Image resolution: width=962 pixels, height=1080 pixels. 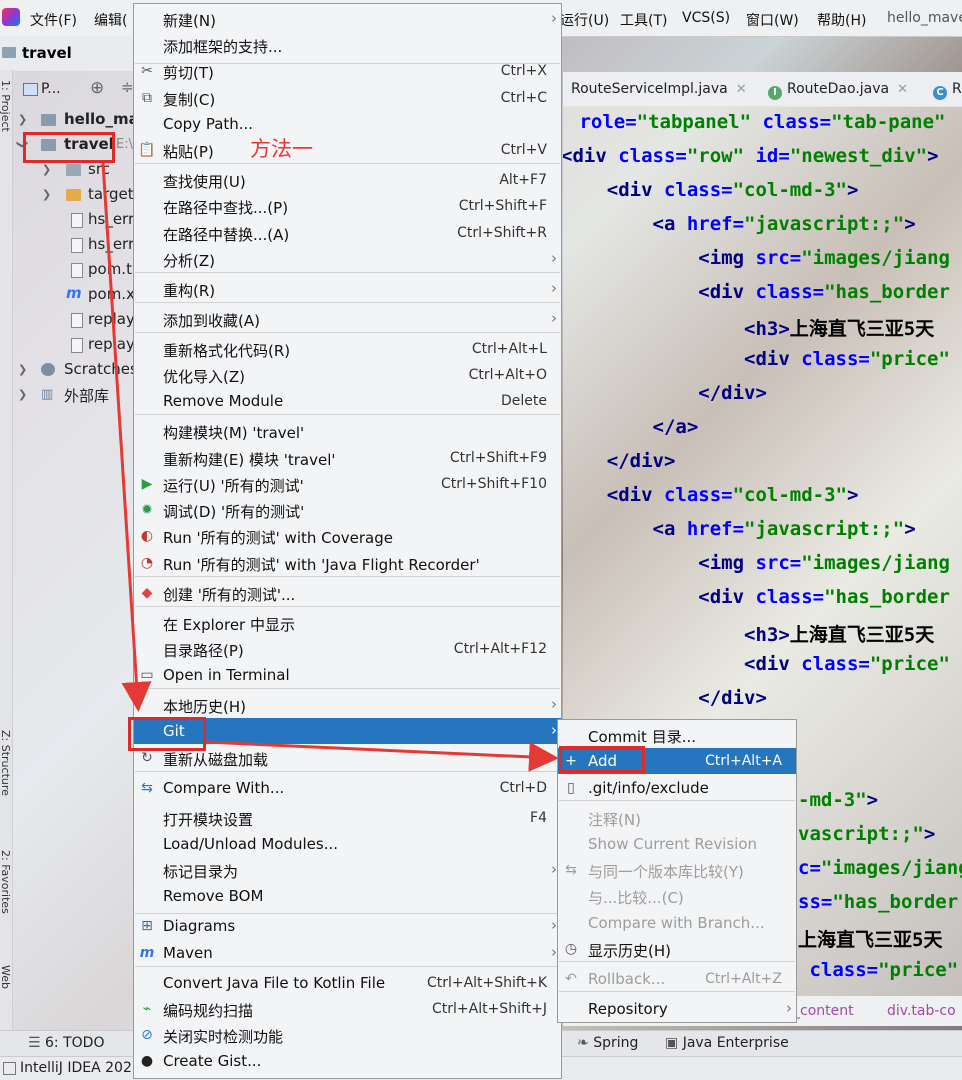 I want to click on context-menu-item: 在 Explorer 中显示, so click(x=347, y=623).